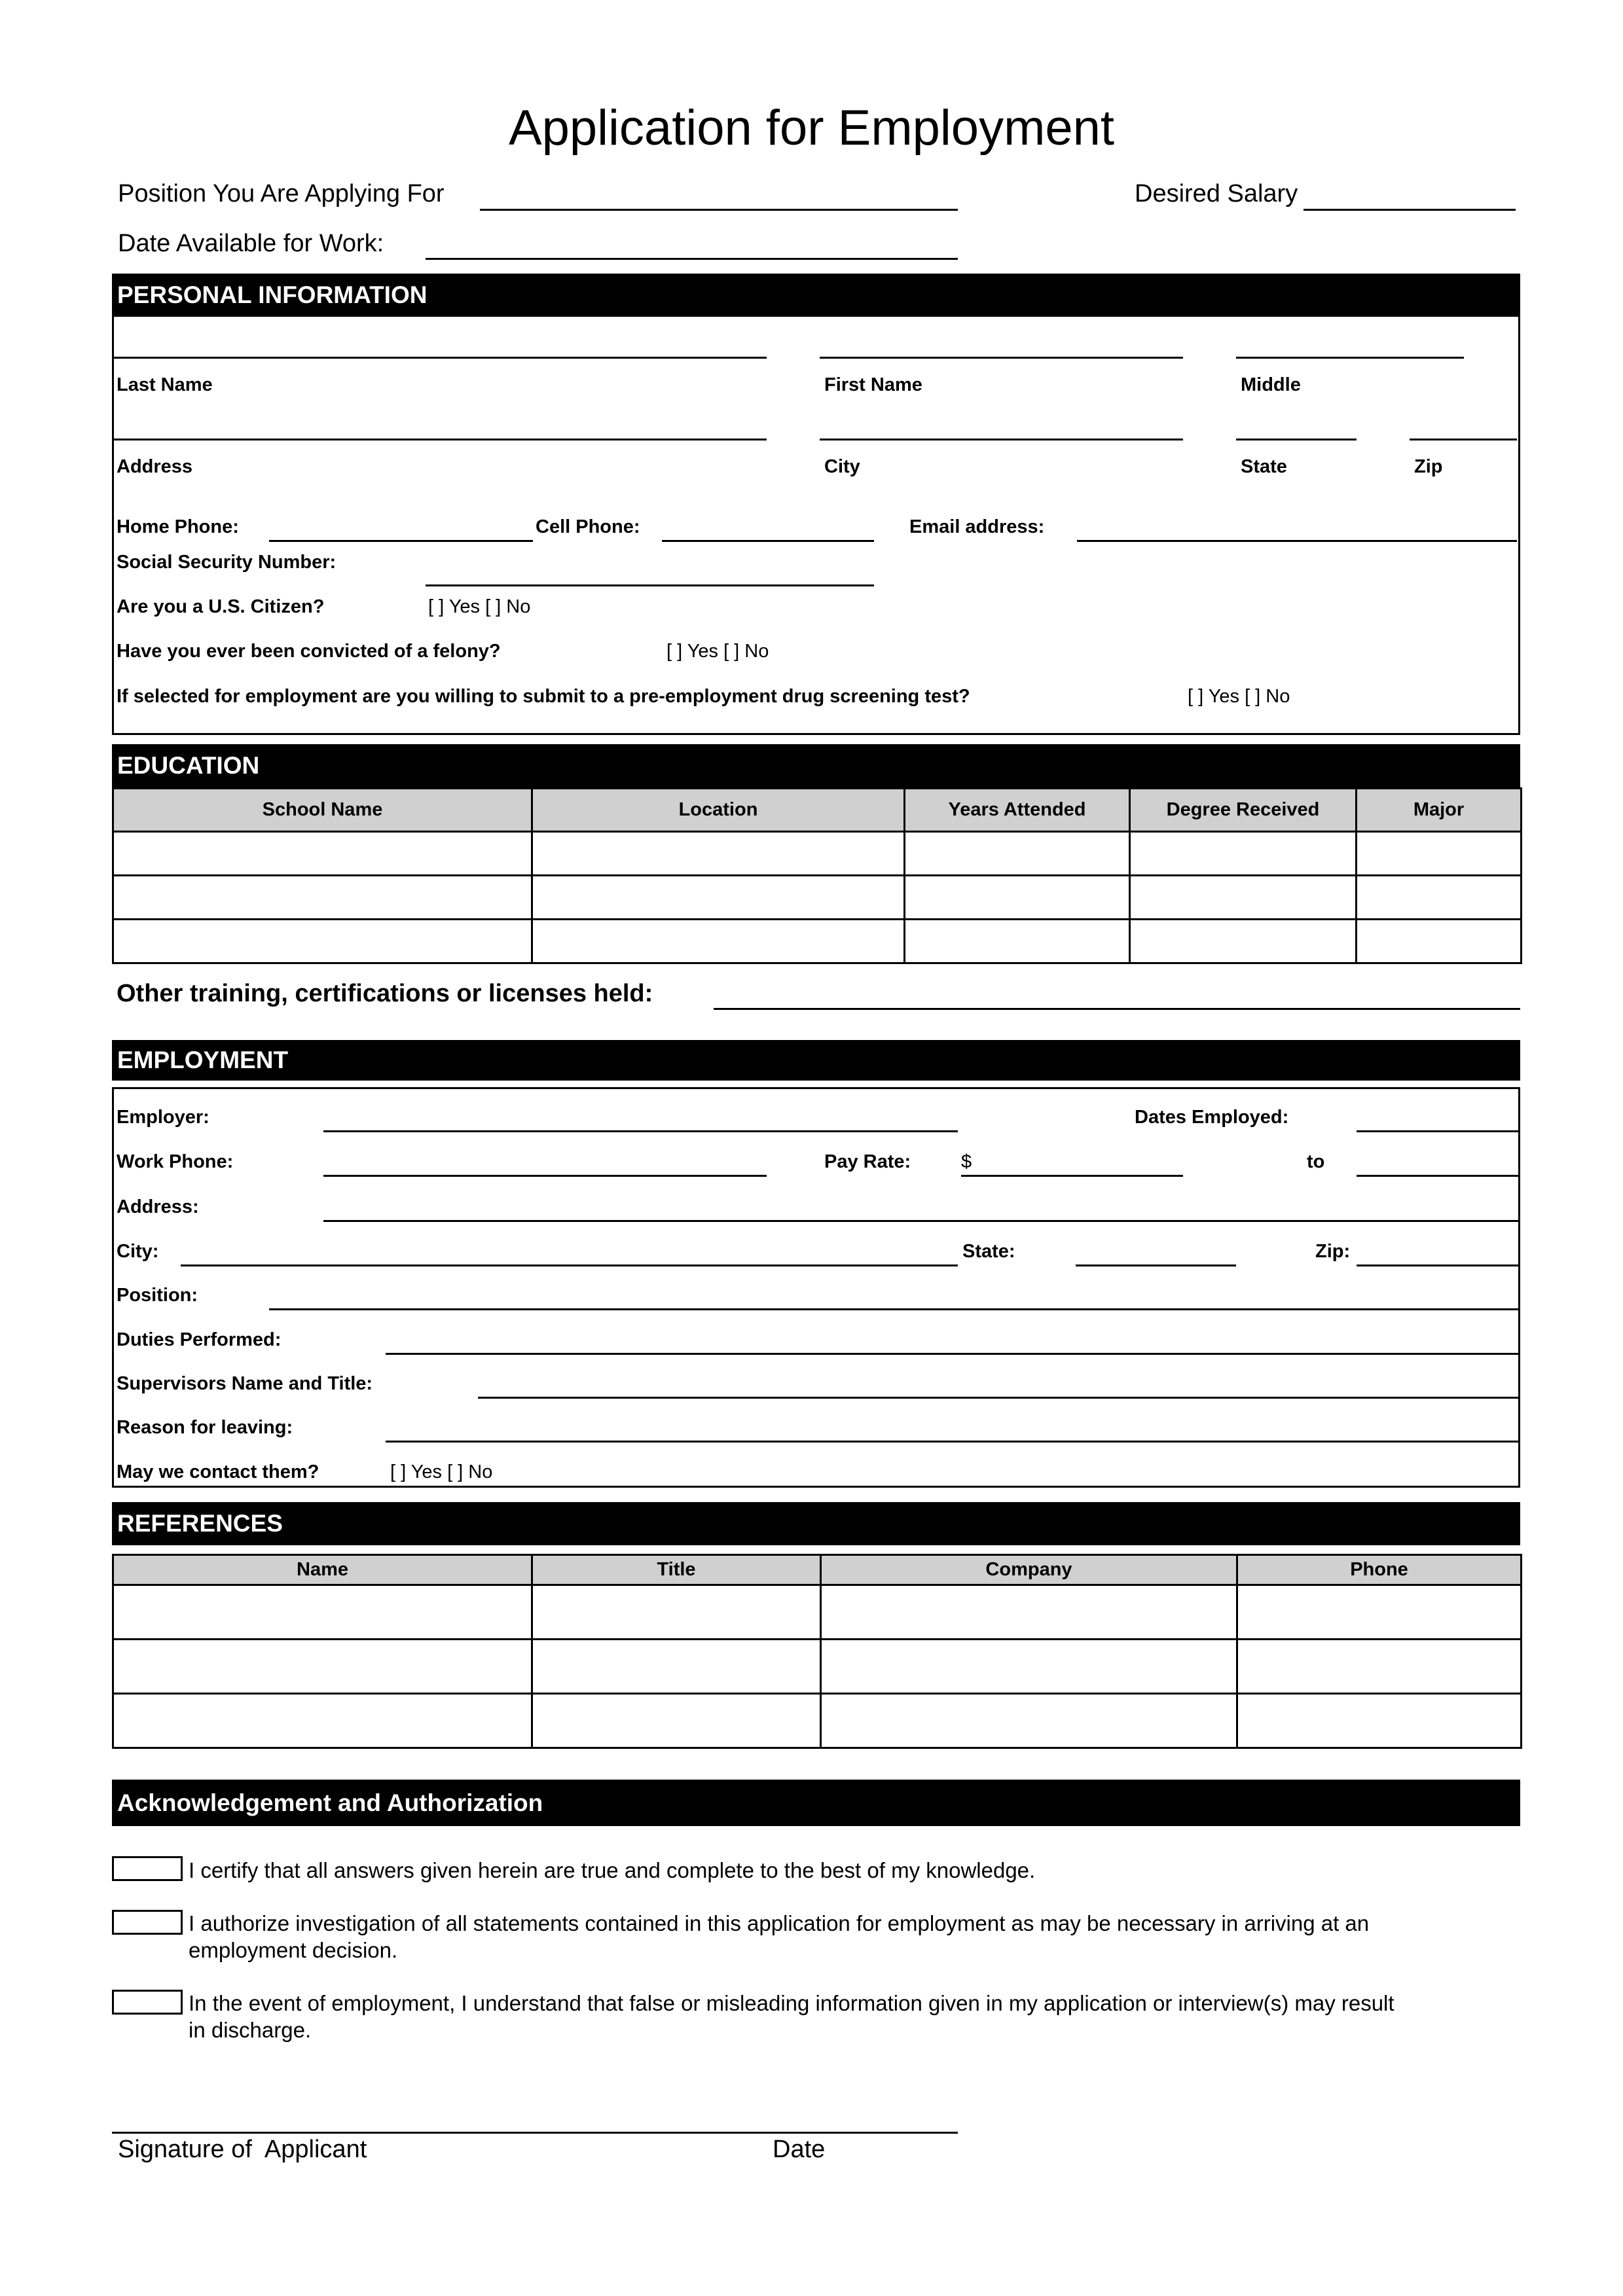 Image resolution: width=1623 pixels, height=2296 pixels. I want to click on supervisor-field, so click(999, 1398).